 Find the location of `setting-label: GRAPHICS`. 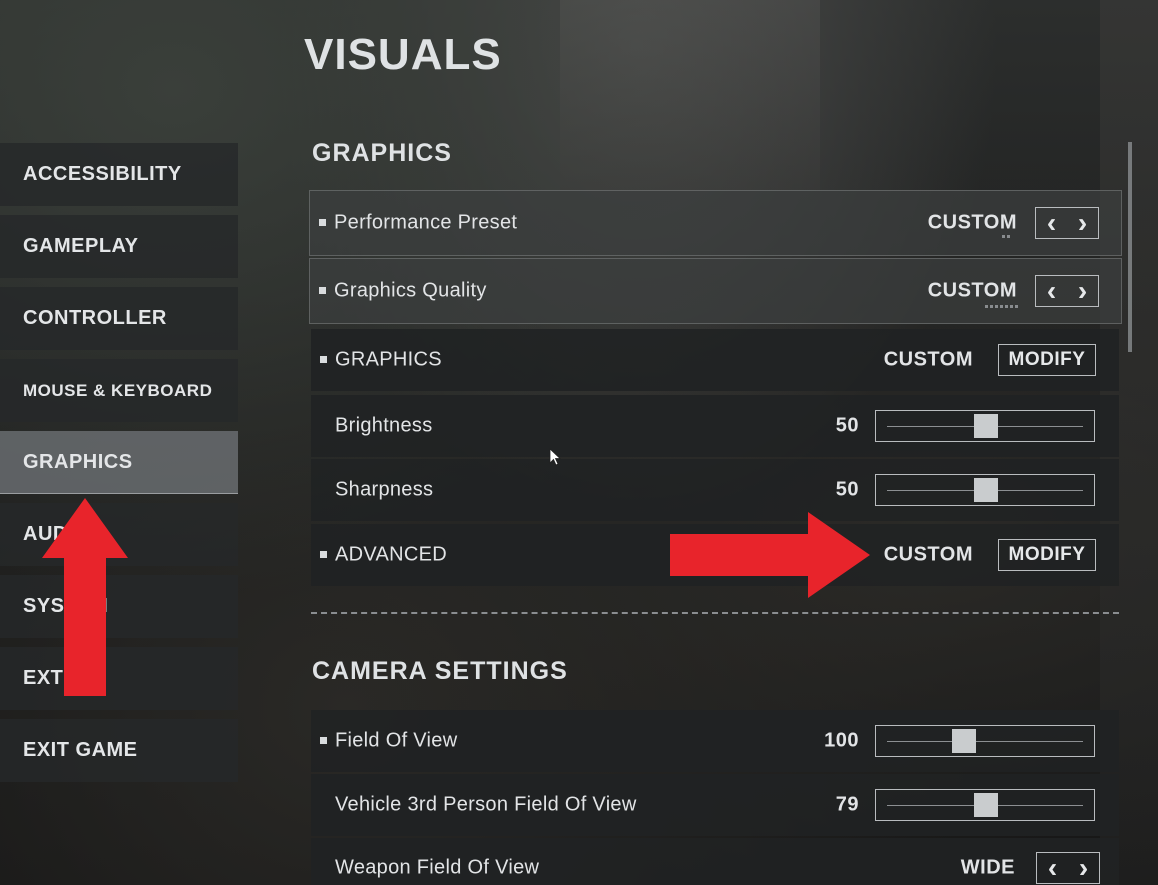

setting-label: GRAPHICS is located at coordinates (388, 359).